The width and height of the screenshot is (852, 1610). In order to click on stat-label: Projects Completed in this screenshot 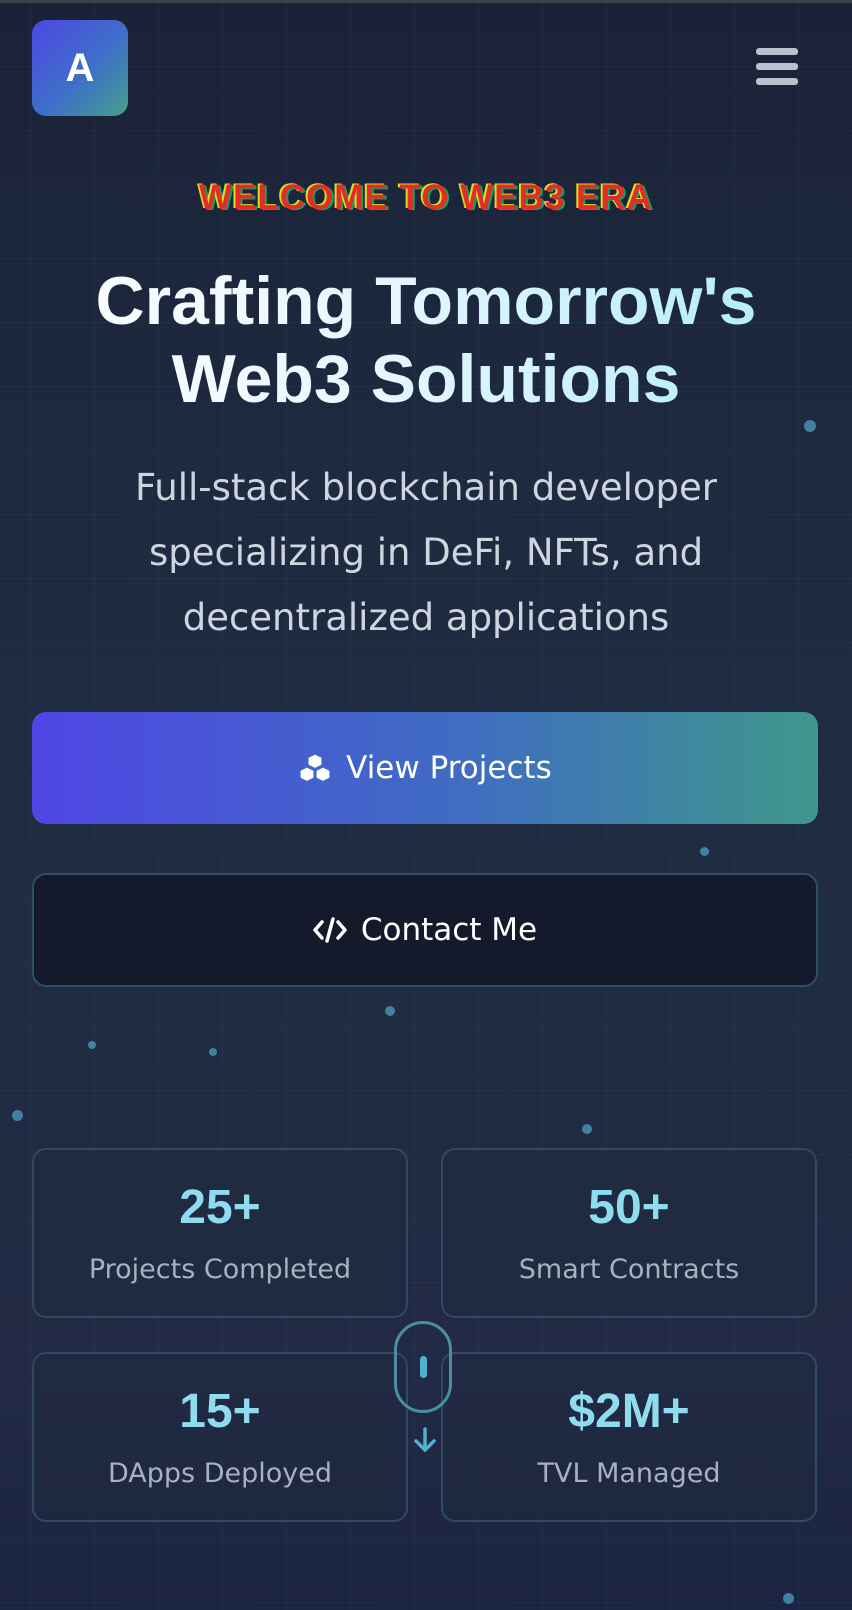, I will do `click(220, 1269)`.